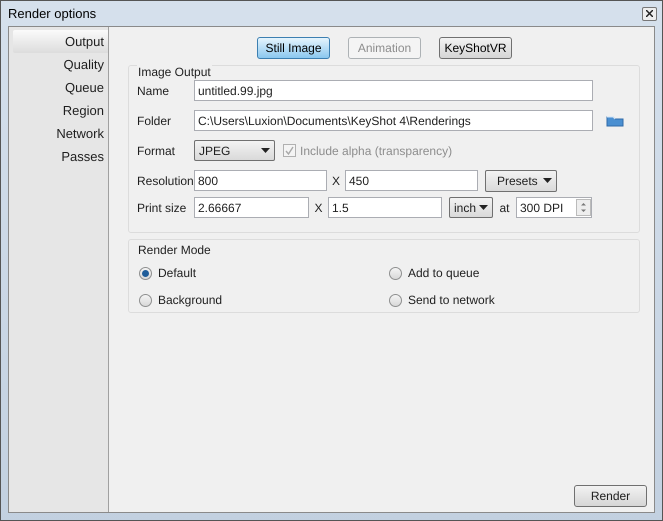 This screenshot has width=663, height=521. What do you see at coordinates (411, 180) in the screenshot?
I see `height-field: 450` at bounding box center [411, 180].